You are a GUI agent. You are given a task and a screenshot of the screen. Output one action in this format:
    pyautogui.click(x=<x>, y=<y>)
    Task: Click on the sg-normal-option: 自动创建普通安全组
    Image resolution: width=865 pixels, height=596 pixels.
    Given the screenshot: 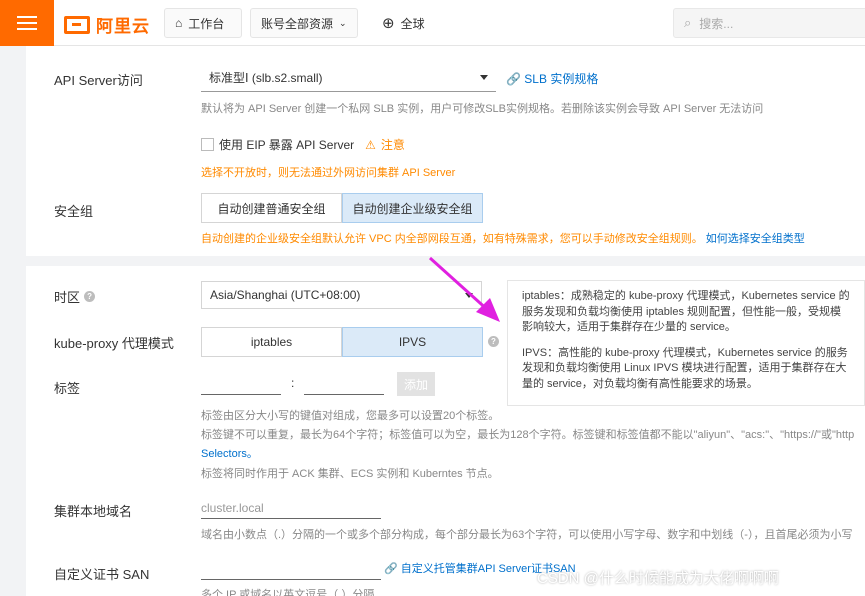 What is the action you would take?
    pyautogui.click(x=271, y=208)
    